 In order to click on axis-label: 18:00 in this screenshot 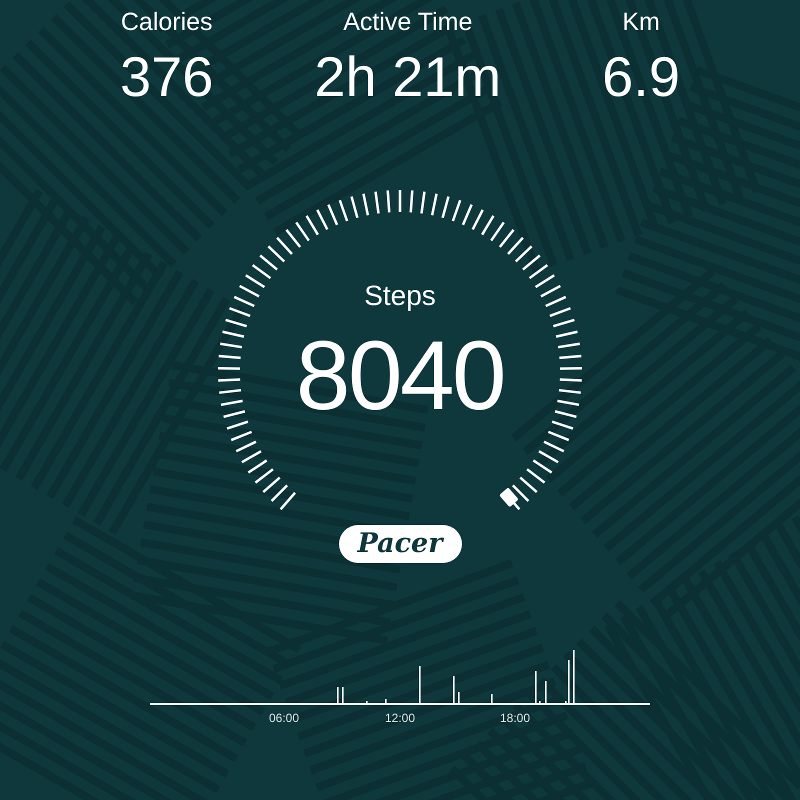, I will do `click(515, 718)`.